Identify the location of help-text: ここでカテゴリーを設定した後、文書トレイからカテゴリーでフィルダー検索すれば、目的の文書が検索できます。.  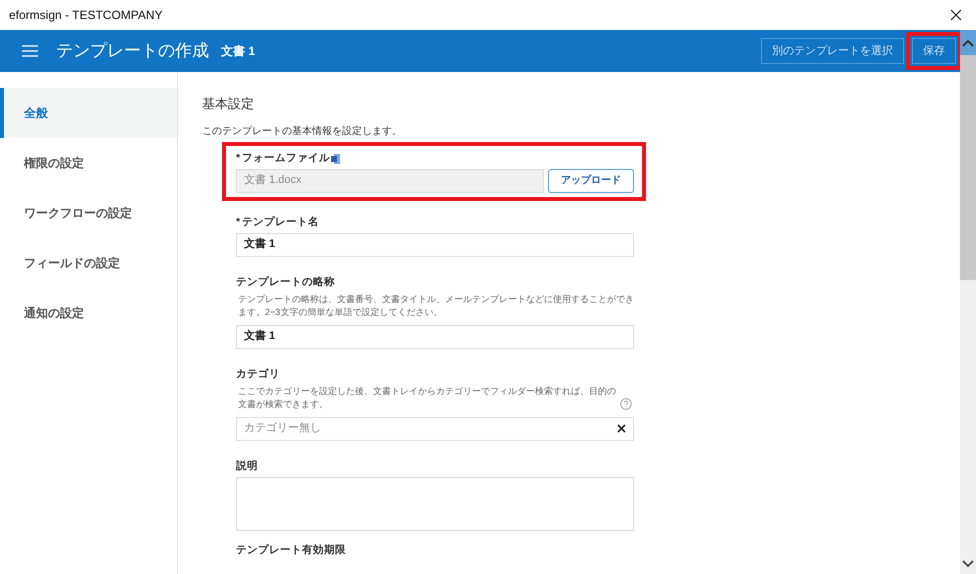
(427, 397).